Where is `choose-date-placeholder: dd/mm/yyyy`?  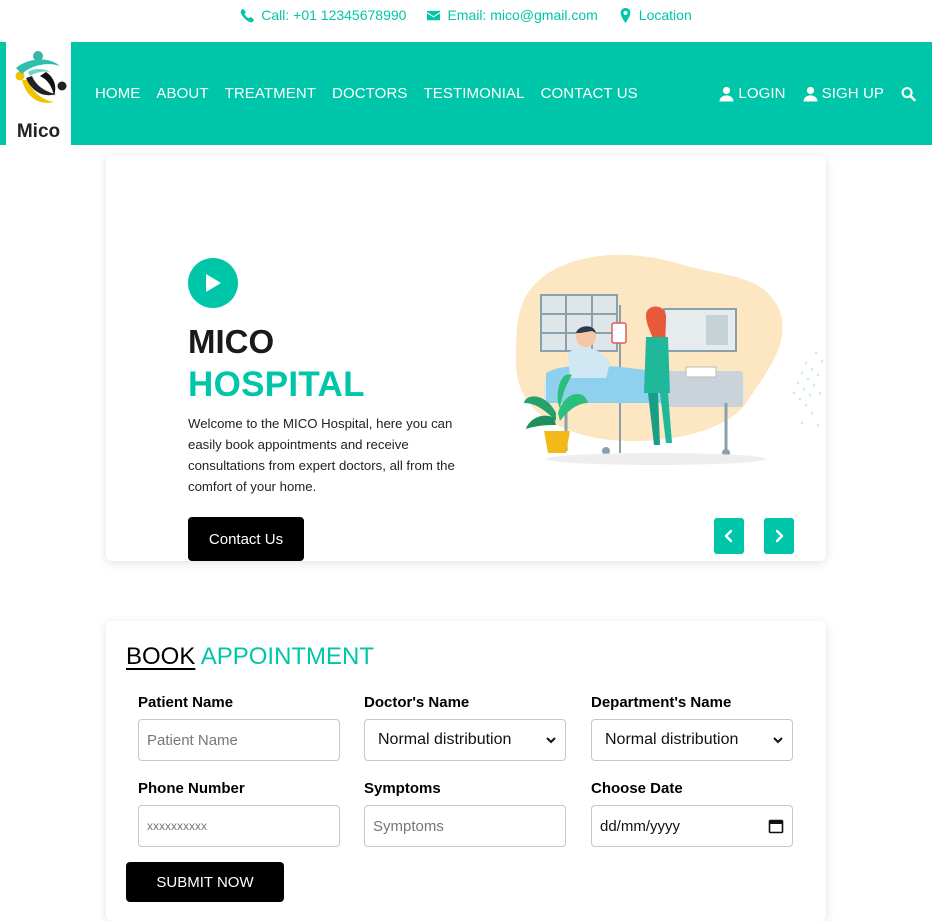 choose-date-placeholder: dd/mm/yyyy is located at coordinates (640, 826).